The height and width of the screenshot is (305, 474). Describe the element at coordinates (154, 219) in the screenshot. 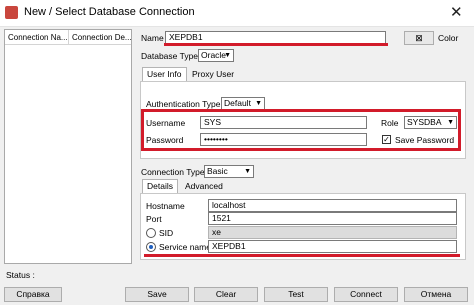

I see `port-label: Port` at that location.